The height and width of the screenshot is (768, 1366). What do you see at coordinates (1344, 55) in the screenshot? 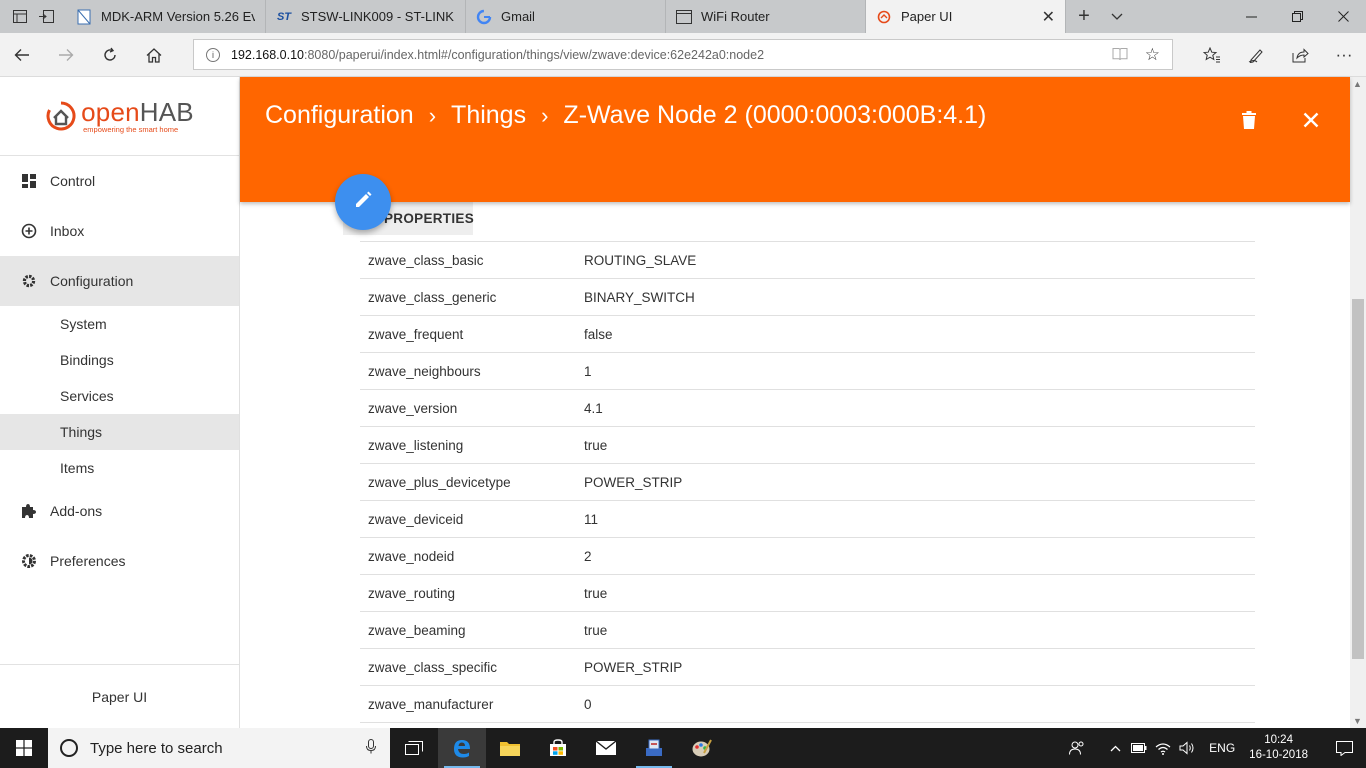
I see `more-options-icon: ···` at bounding box center [1344, 55].